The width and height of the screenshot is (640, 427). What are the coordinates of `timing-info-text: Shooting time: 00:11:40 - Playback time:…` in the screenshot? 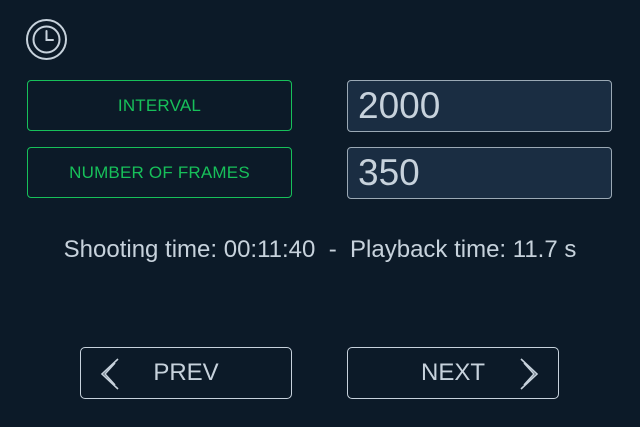 It's located at (320, 249).